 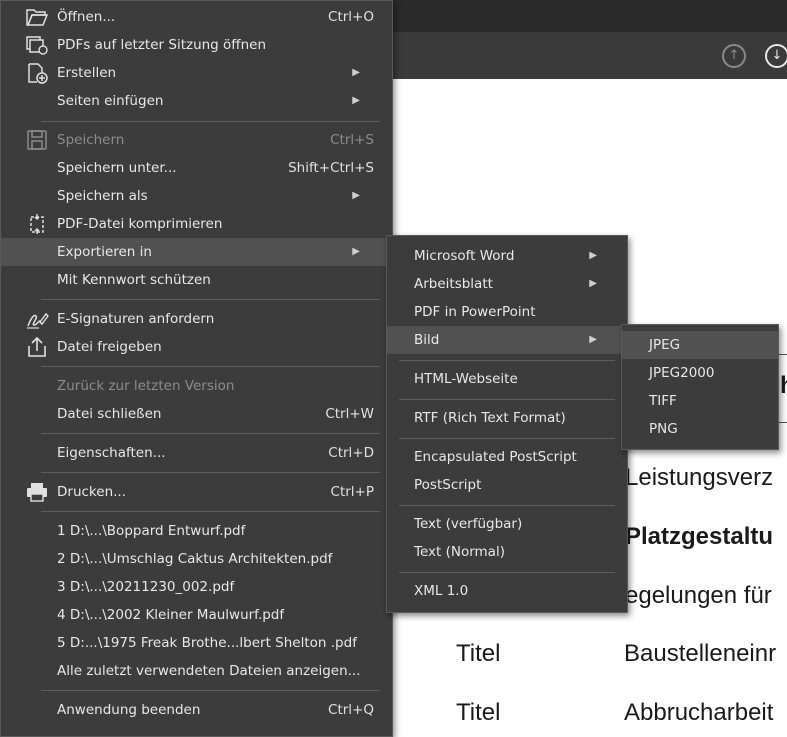 I want to click on doc-text: Platzgestaltu, so click(x=699, y=536).